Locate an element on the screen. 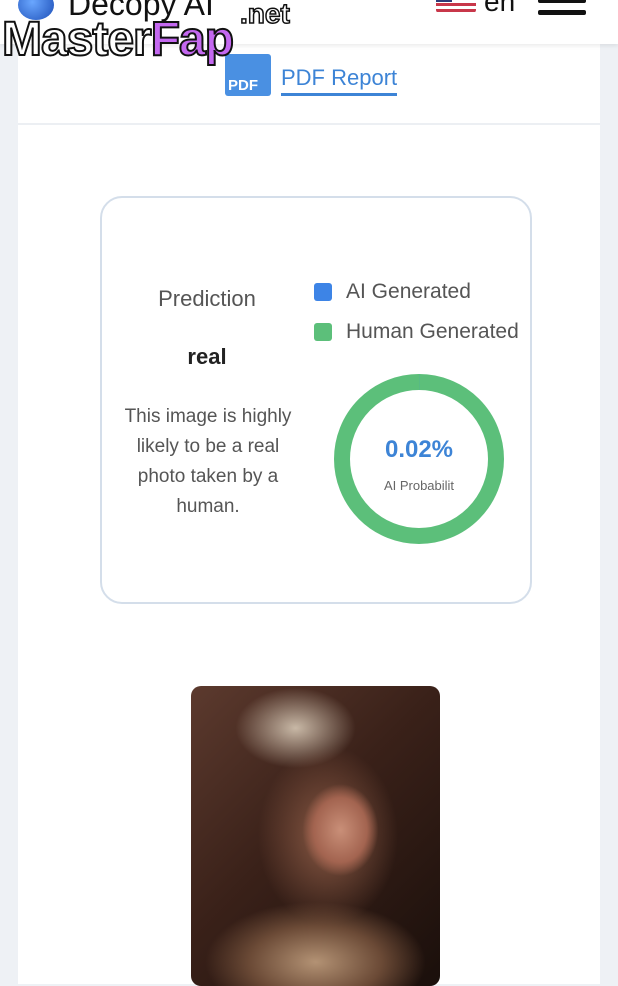 The width and height of the screenshot is (618, 986). brand-logo-icon is located at coordinates (36, 10).